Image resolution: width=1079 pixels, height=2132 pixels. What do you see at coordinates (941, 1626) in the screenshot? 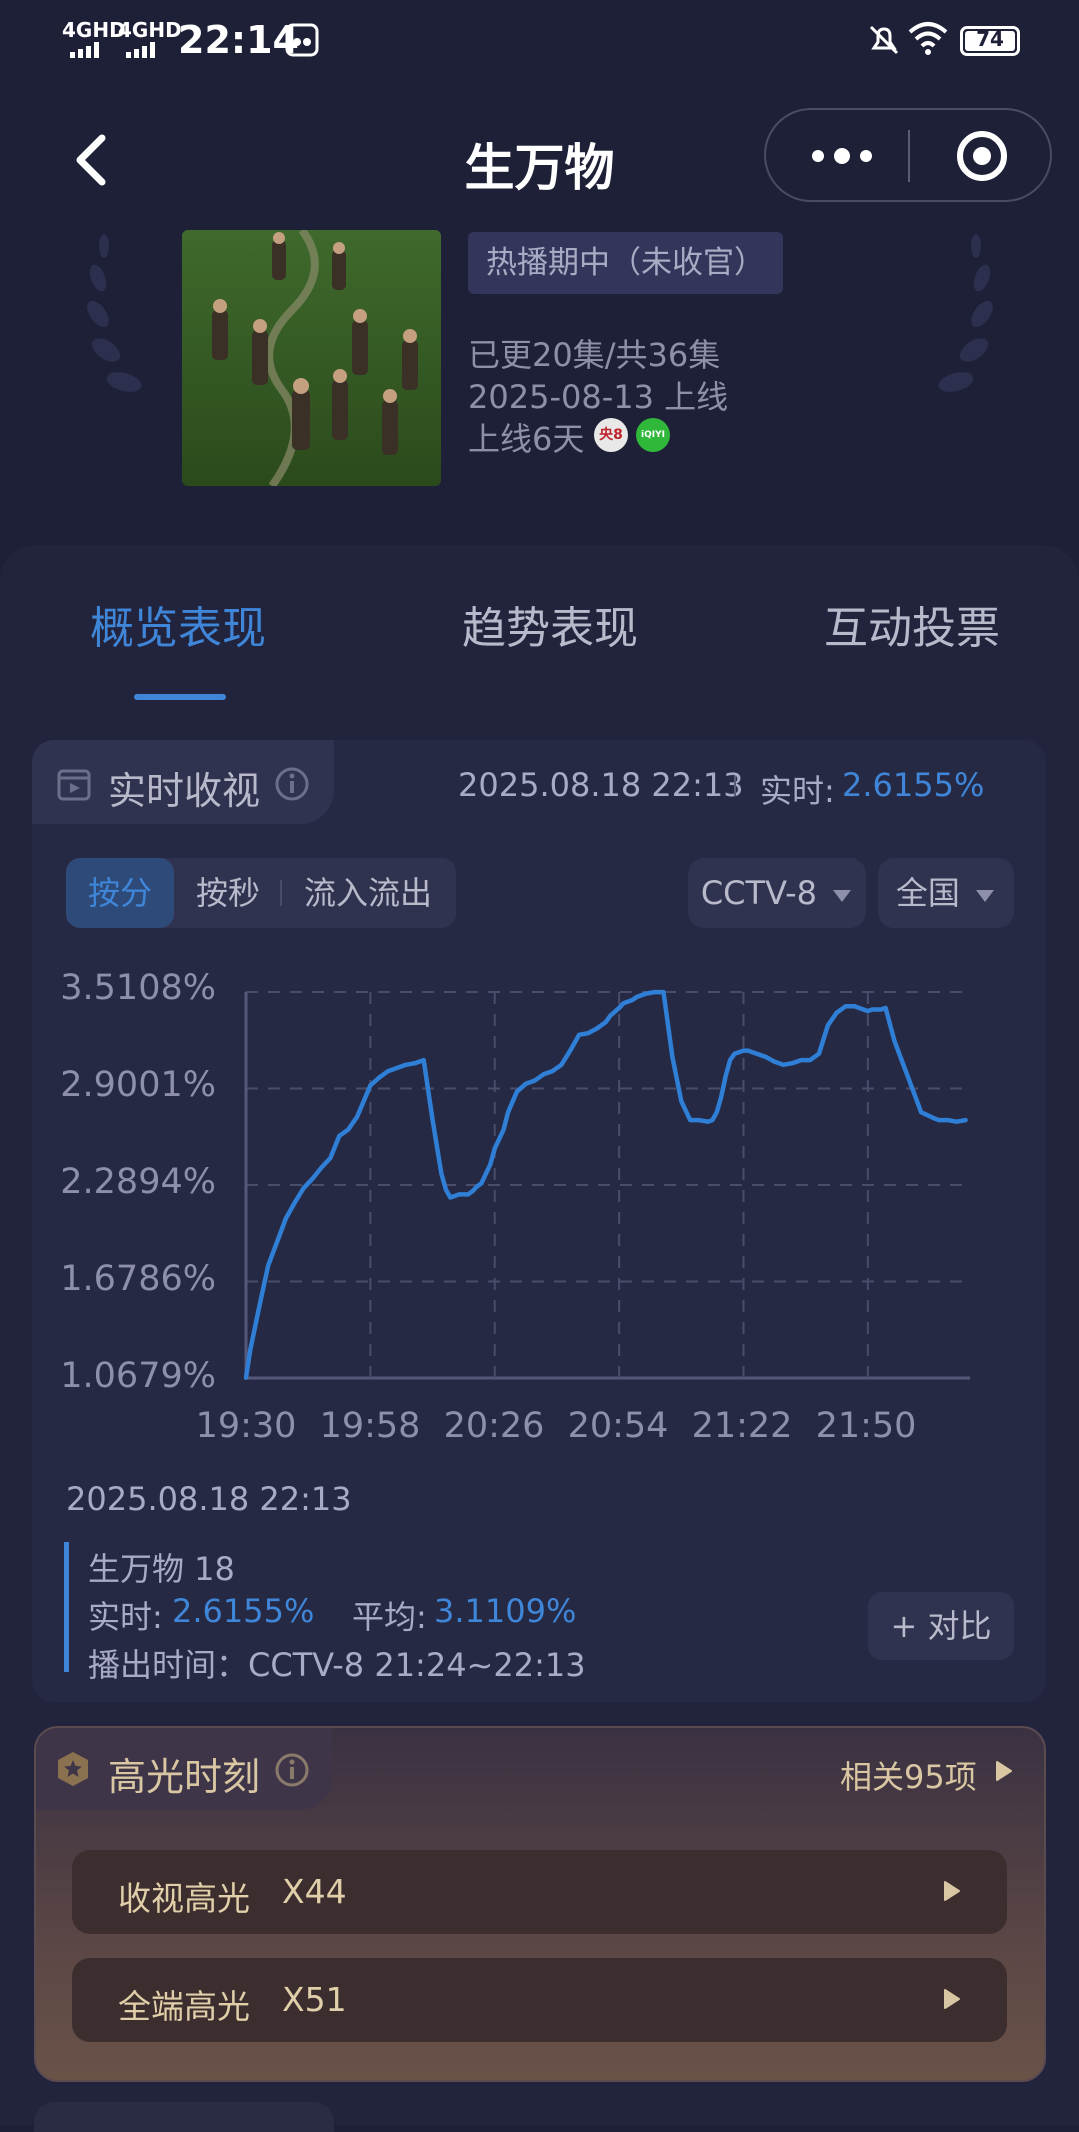
I see `compare-button: + 对比` at bounding box center [941, 1626].